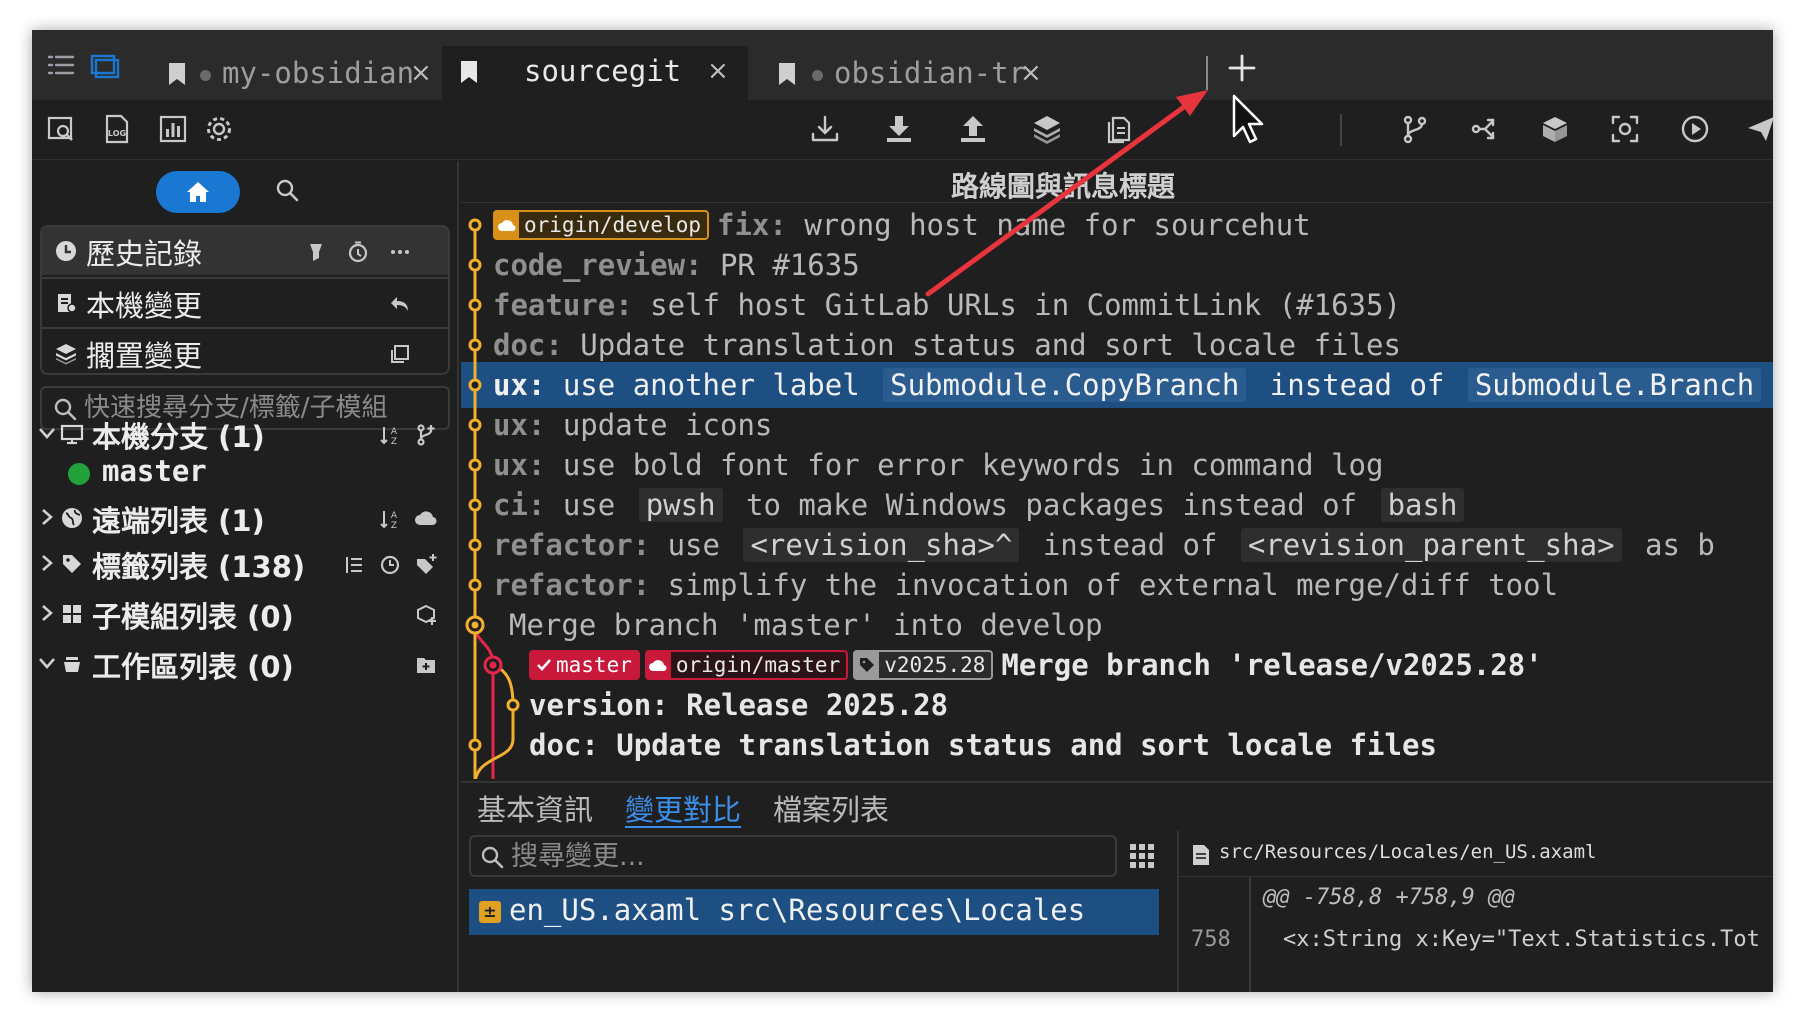 The height and width of the screenshot is (1022, 1799). Describe the element at coordinates (144, 356) in the screenshot. I see `view-label: 擱置變更` at that location.